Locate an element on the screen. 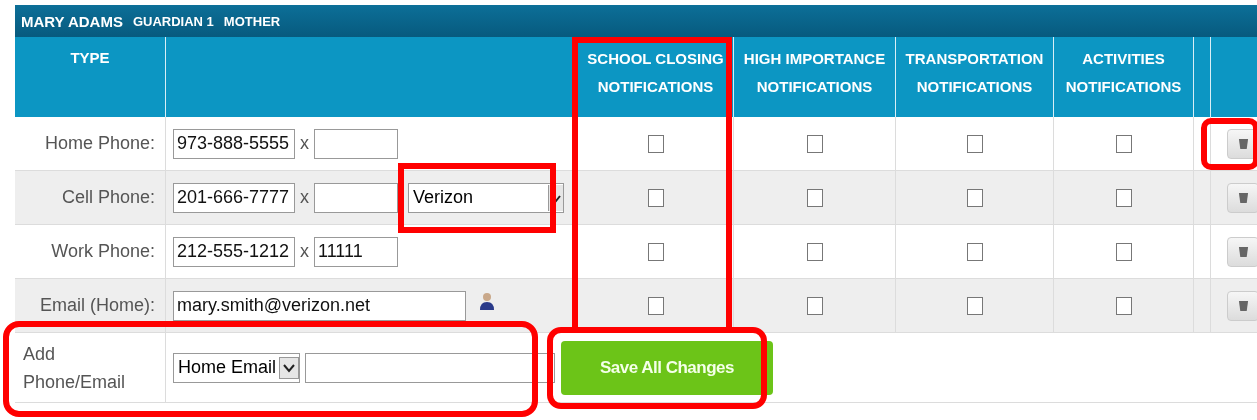  extension-field: 11111 is located at coordinates (356, 251).